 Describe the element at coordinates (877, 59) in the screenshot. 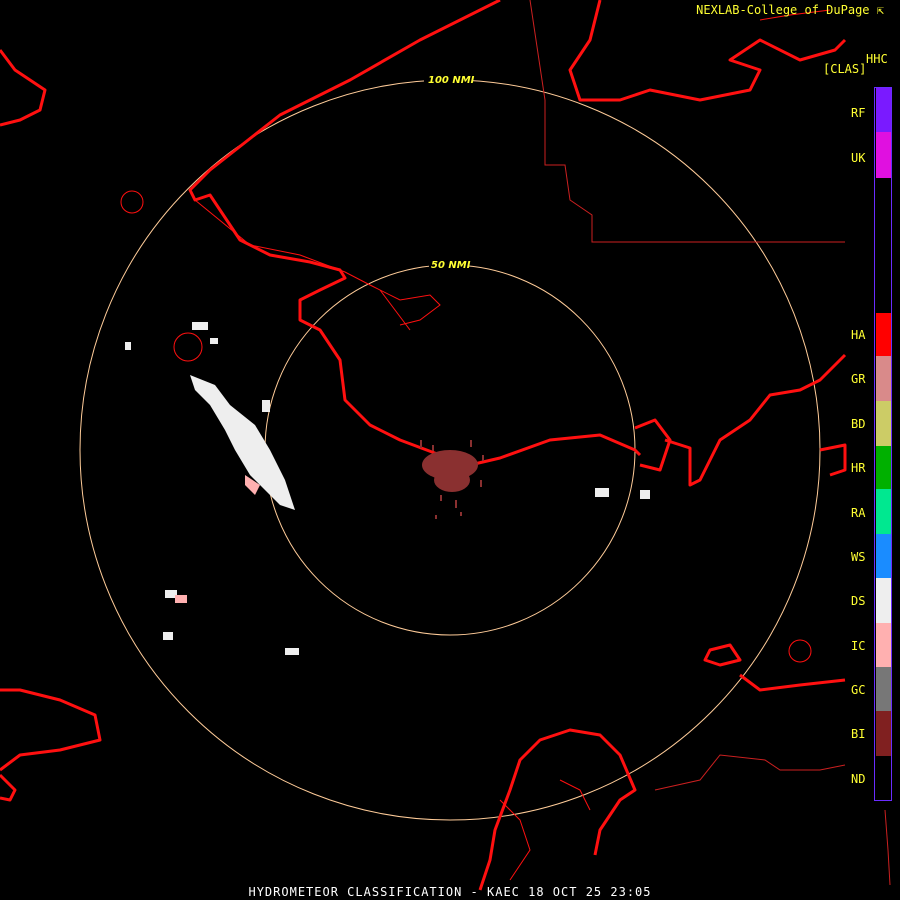

I see `product-code: HHC` at that location.